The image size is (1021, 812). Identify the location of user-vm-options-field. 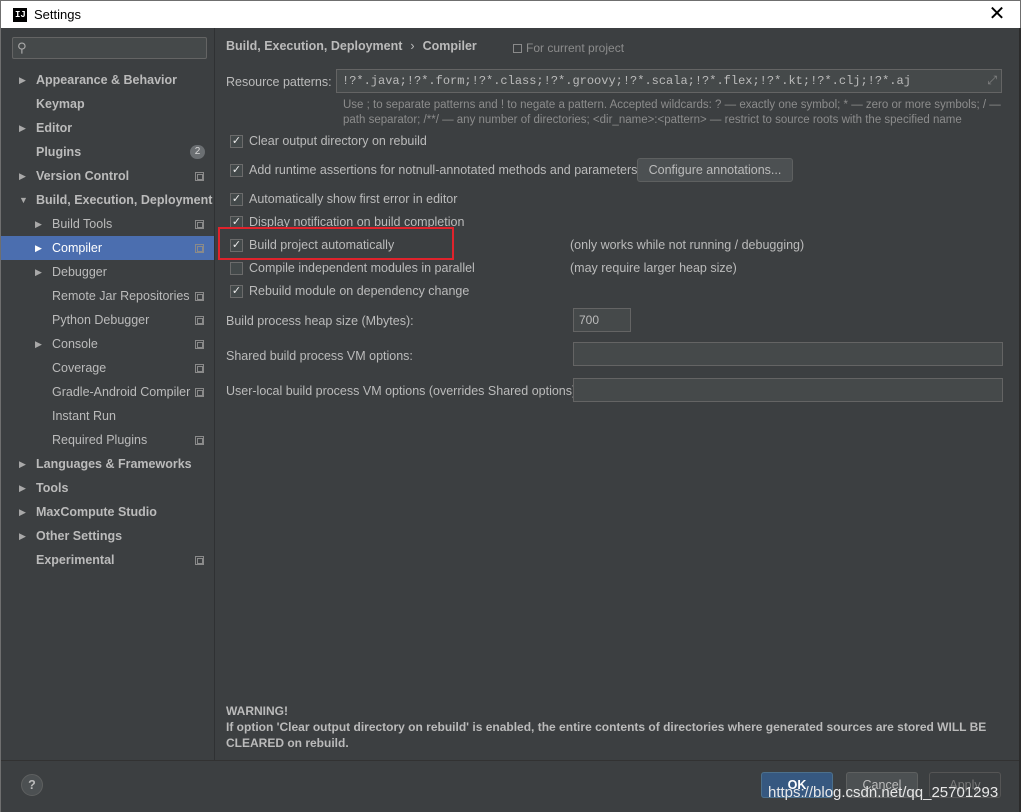
(788, 390).